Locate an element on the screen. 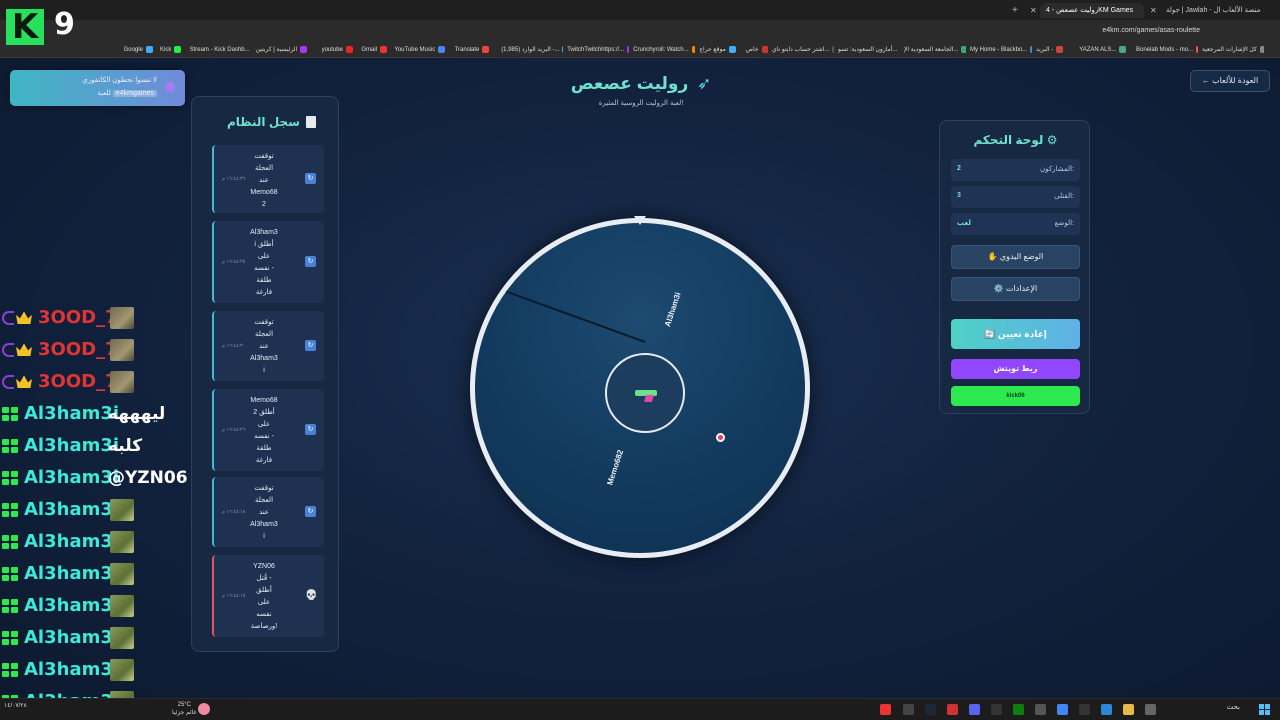 The image size is (1280, 720). bookmark-item: Google is located at coordinates (140, 50).